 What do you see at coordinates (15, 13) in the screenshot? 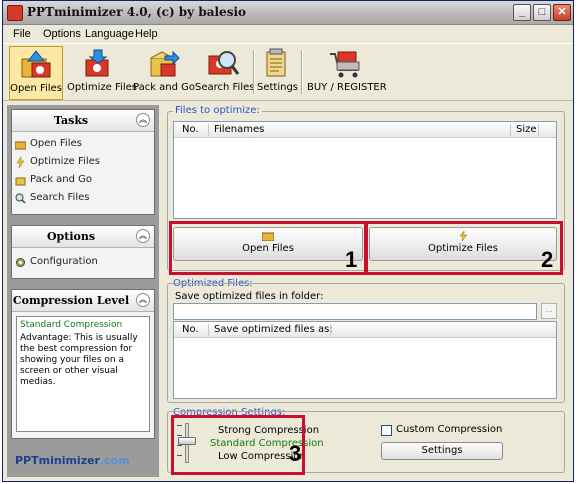
I see `app-icon` at bounding box center [15, 13].